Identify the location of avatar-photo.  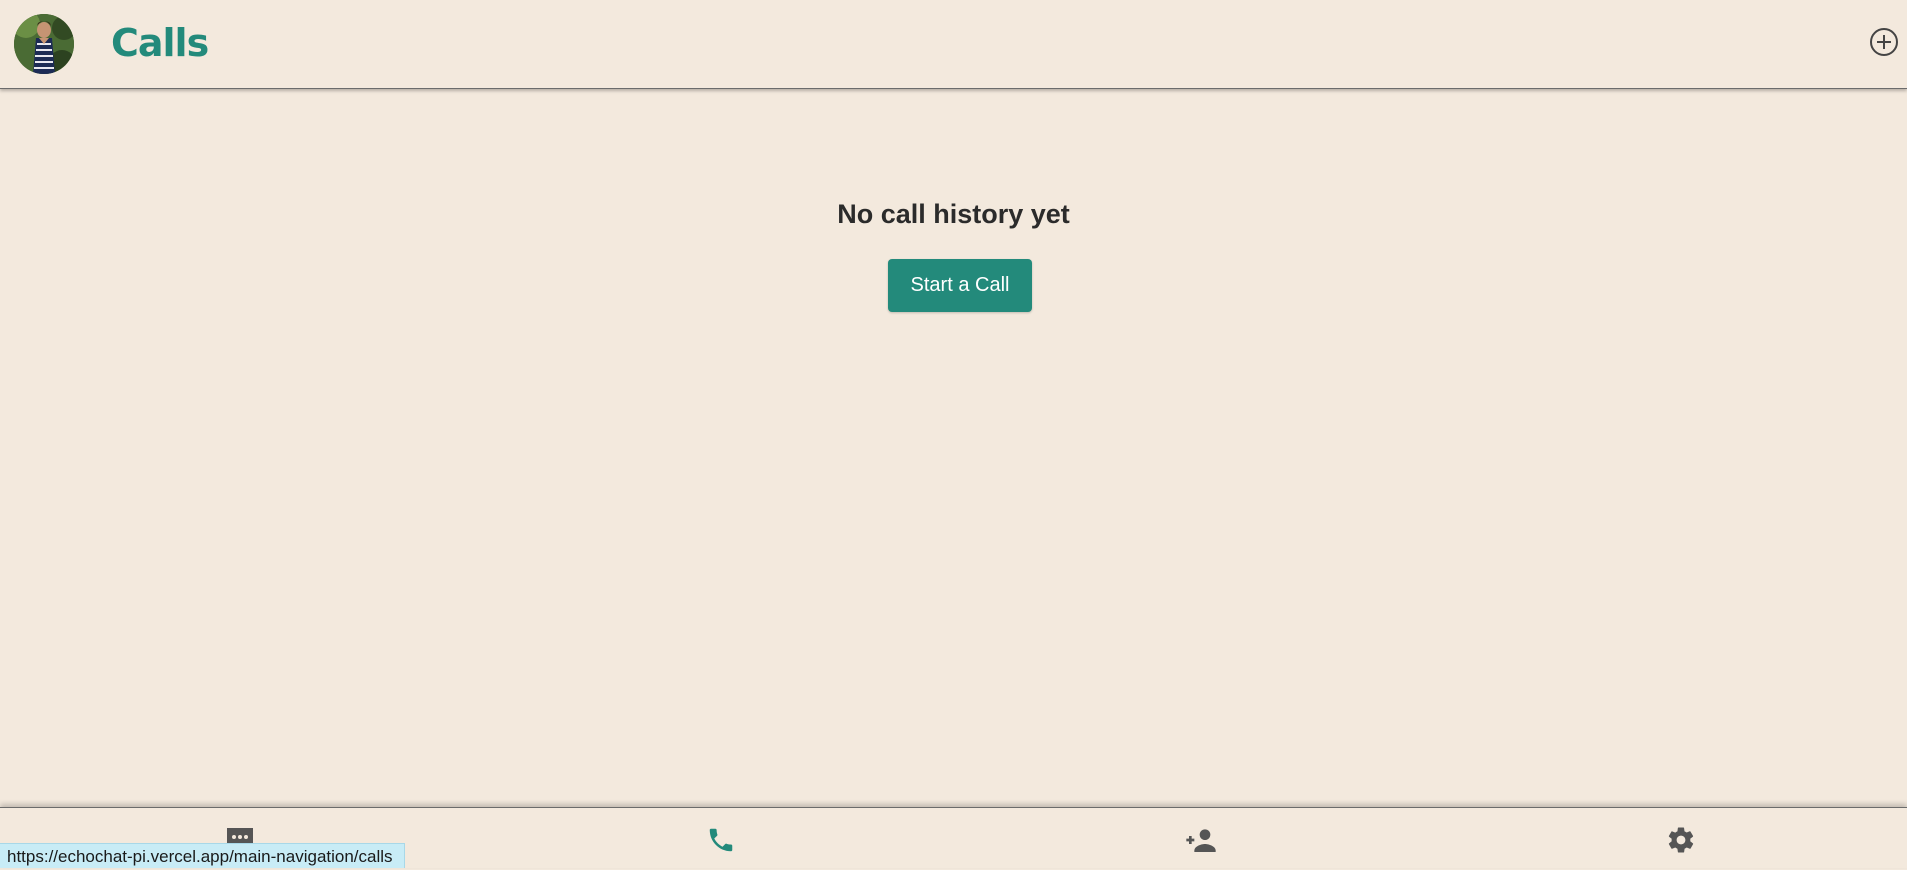
(44, 44).